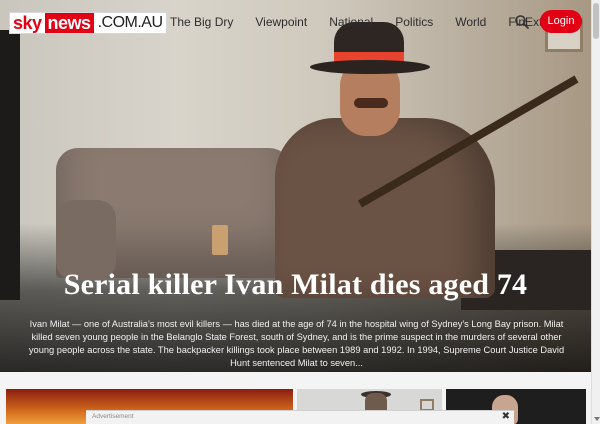 The width and height of the screenshot is (600, 424). Describe the element at coordinates (470, 22) in the screenshot. I see `nav-item-world: World` at that location.